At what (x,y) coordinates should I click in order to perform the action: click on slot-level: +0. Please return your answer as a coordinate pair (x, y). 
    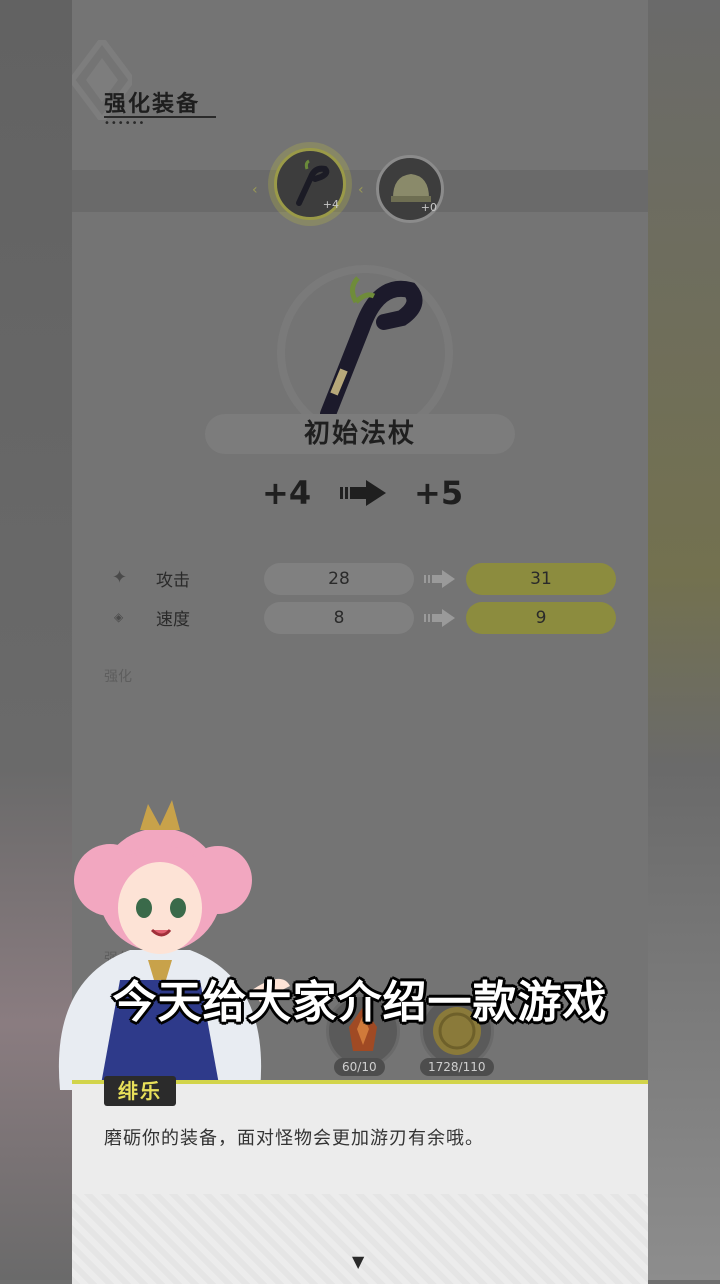
    Looking at the image, I should click on (428, 207).